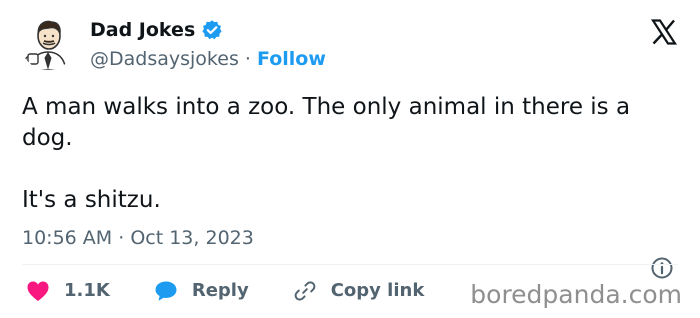 This screenshot has height=318, width=700. I want to click on tweet-date: Oct 13, 2023, so click(192, 238).